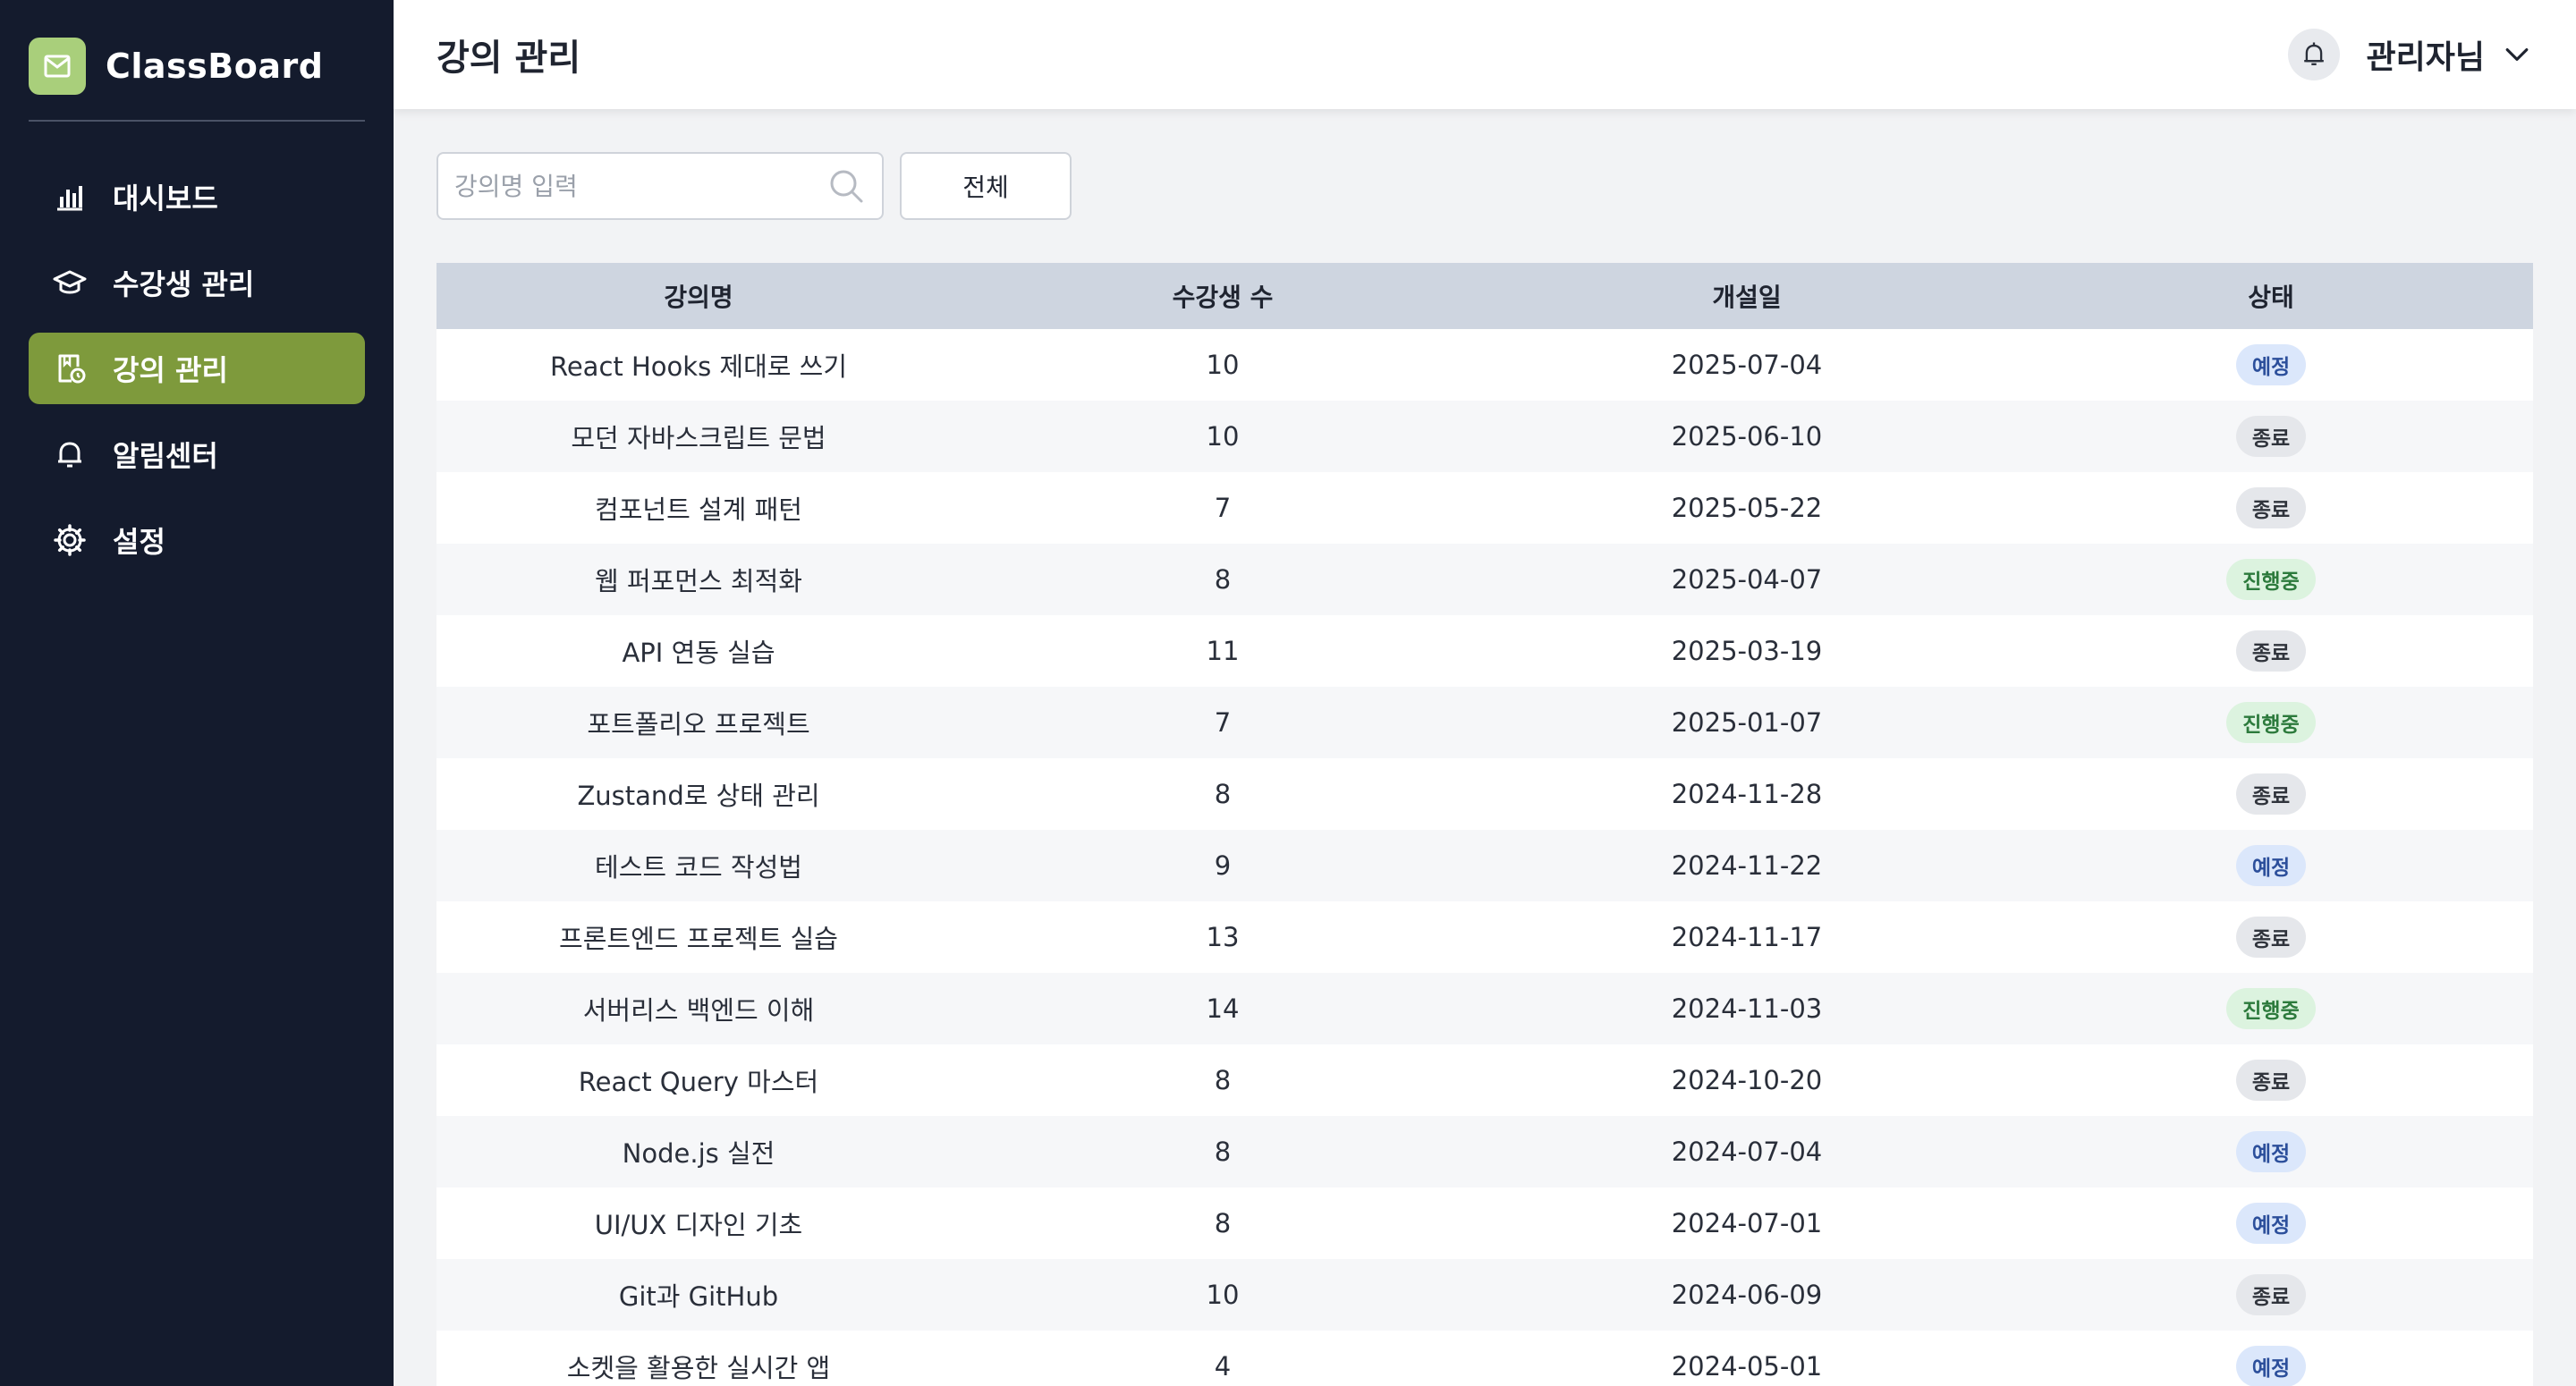  Describe the element at coordinates (1484, 1009) in the screenshot. I see `table-row: 서버리스 백엔드 이해 14 2024-11-03 진행중` at that location.